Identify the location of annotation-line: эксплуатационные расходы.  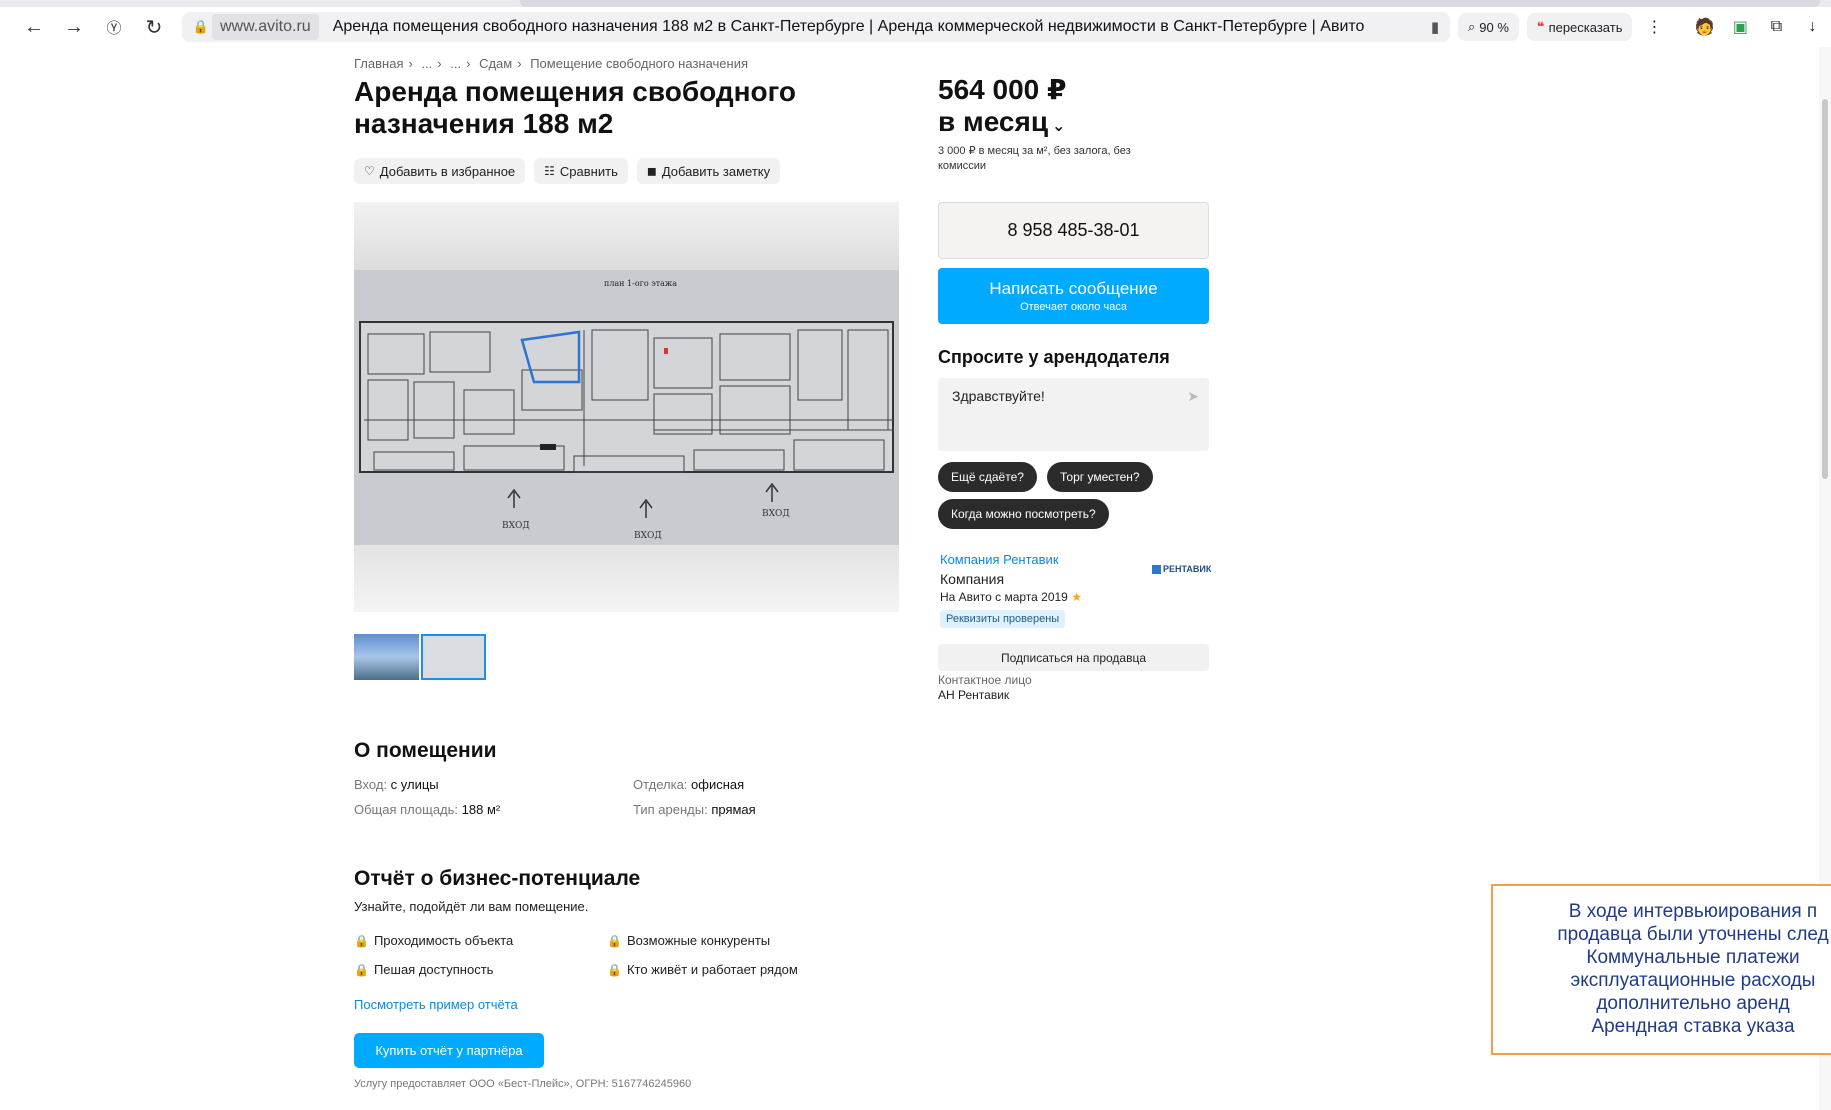
(1693, 980).